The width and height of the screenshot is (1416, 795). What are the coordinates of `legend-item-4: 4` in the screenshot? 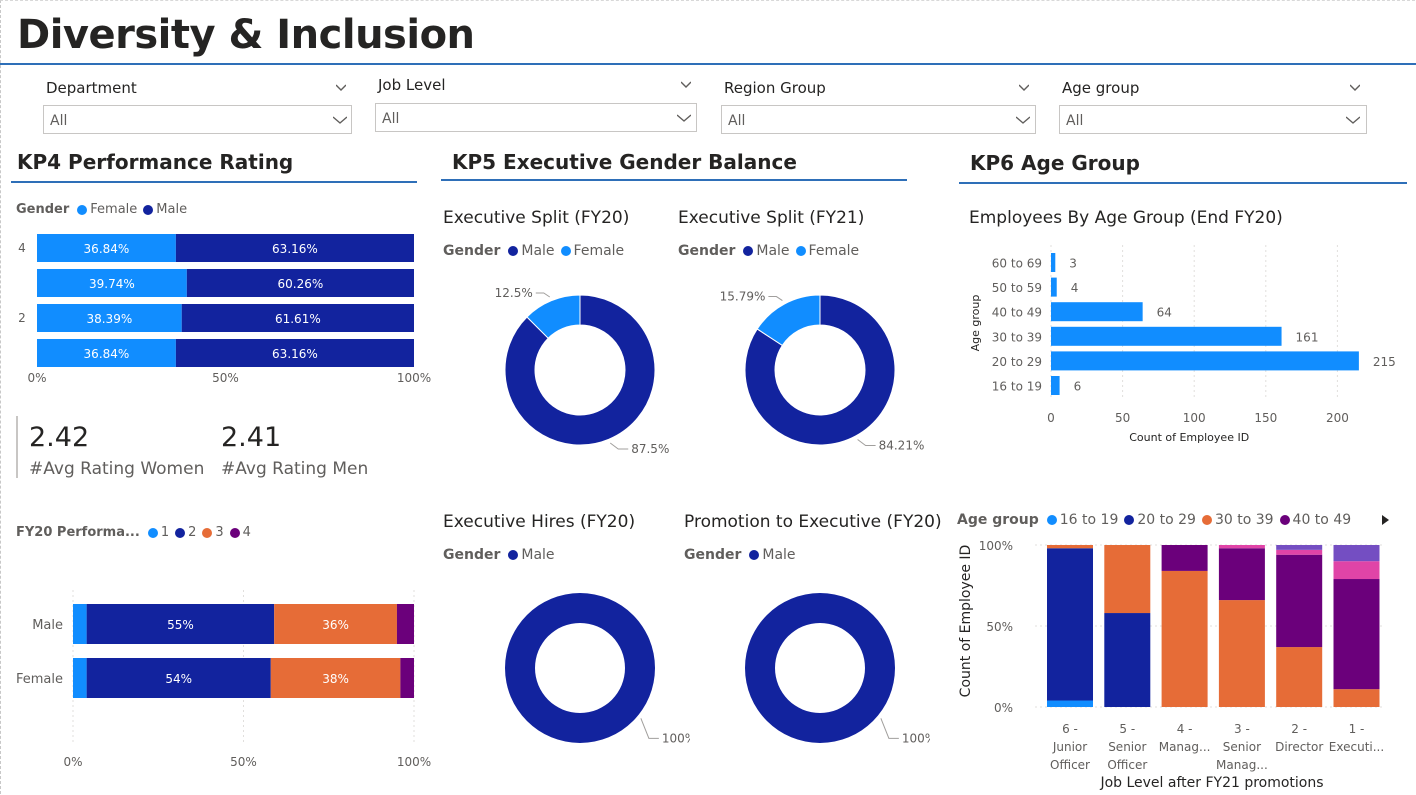 It's located at (240, 532).